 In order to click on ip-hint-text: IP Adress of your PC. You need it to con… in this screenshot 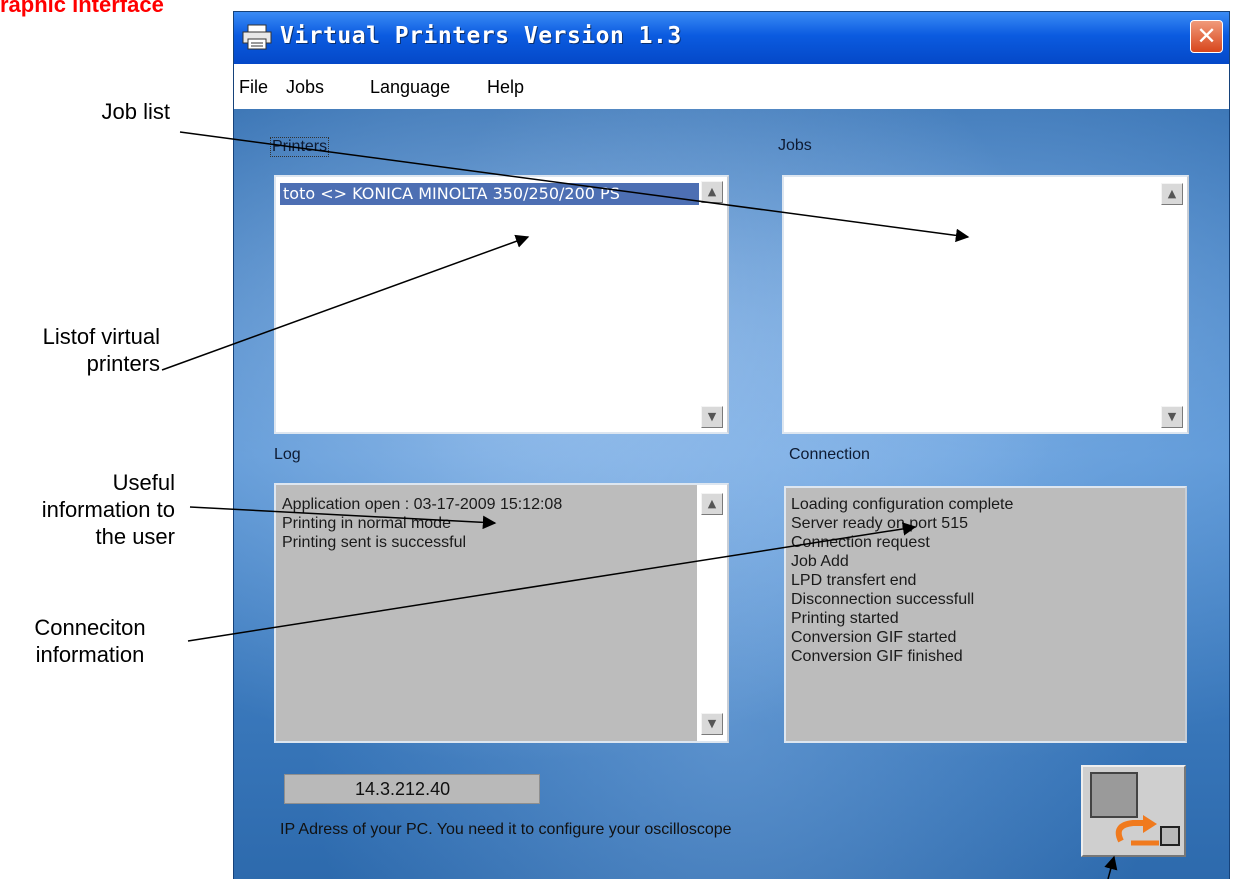, I will do `click(506, 829)`.